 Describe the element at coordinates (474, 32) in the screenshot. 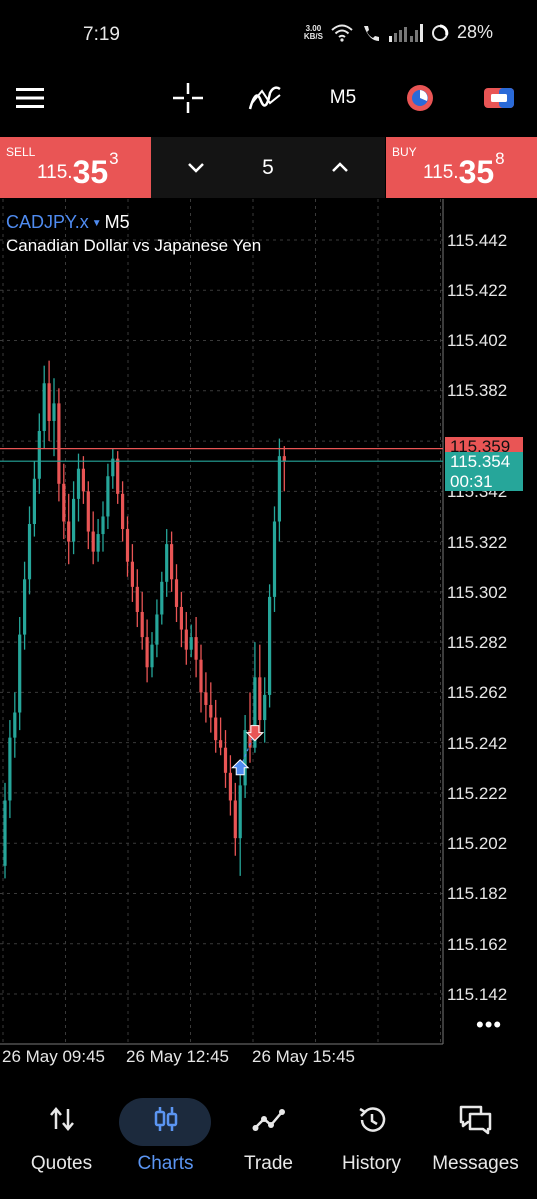

I see `battery-percent: 28%` at that location.